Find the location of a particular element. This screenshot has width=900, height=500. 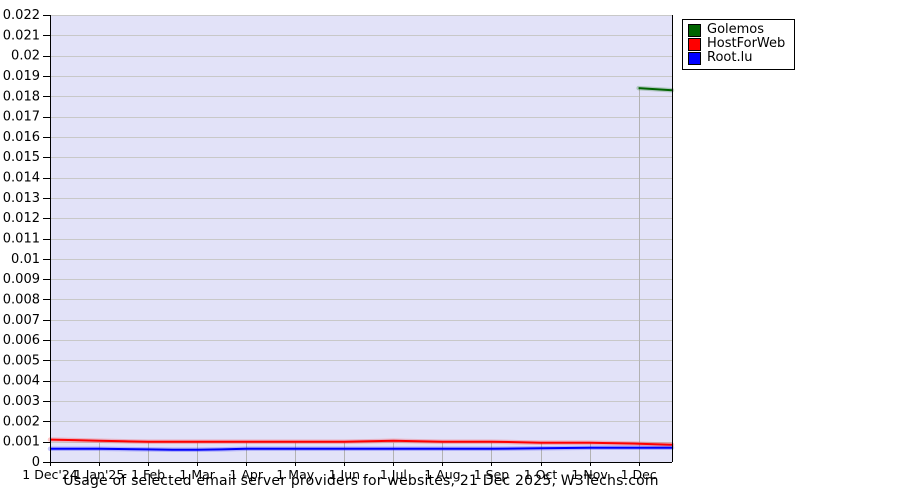

legend: Golemos HostForWeb Root.lu is located at coordinates (739, 44).